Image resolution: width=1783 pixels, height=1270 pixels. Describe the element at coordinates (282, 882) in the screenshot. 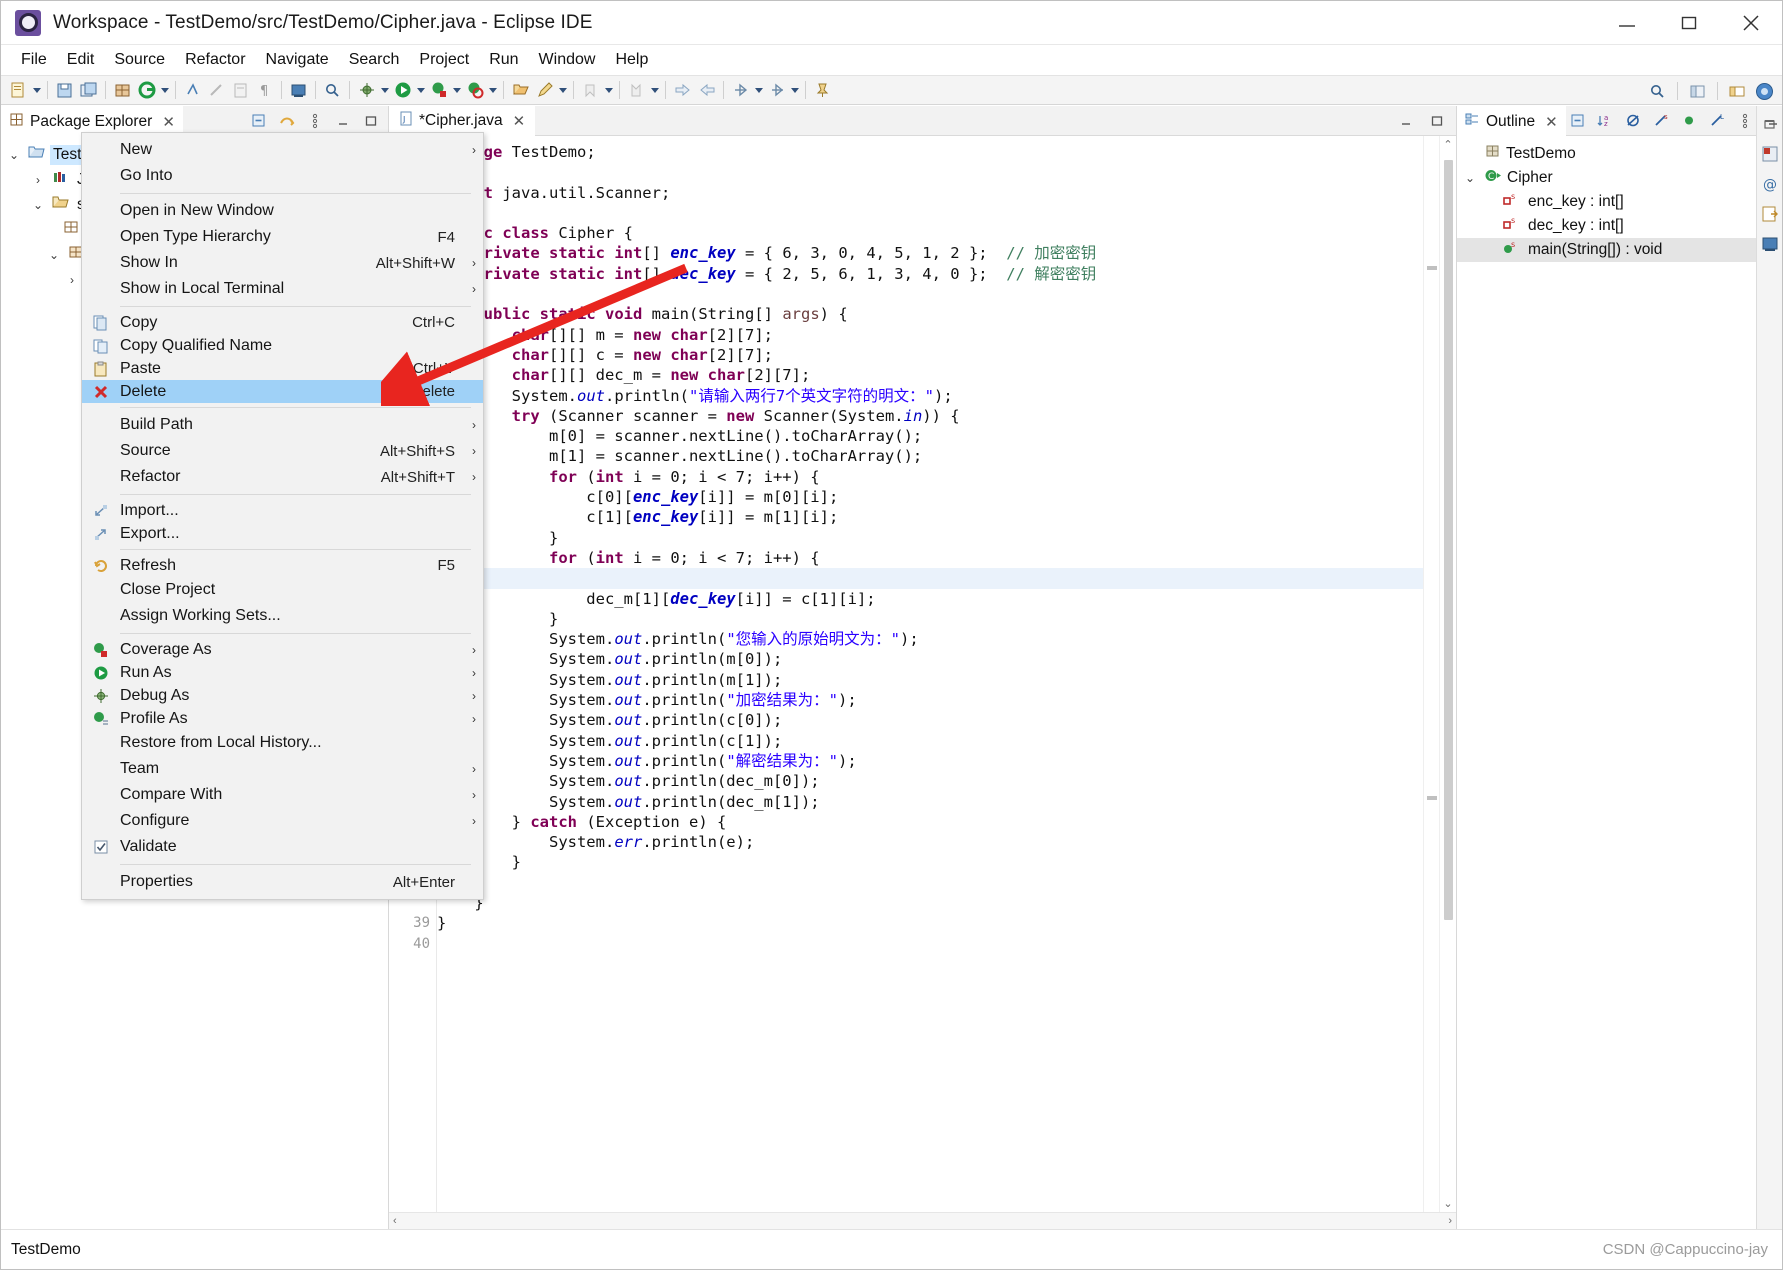

I see `context-menu-item-properties: Properties Alt+Enter` at that location.